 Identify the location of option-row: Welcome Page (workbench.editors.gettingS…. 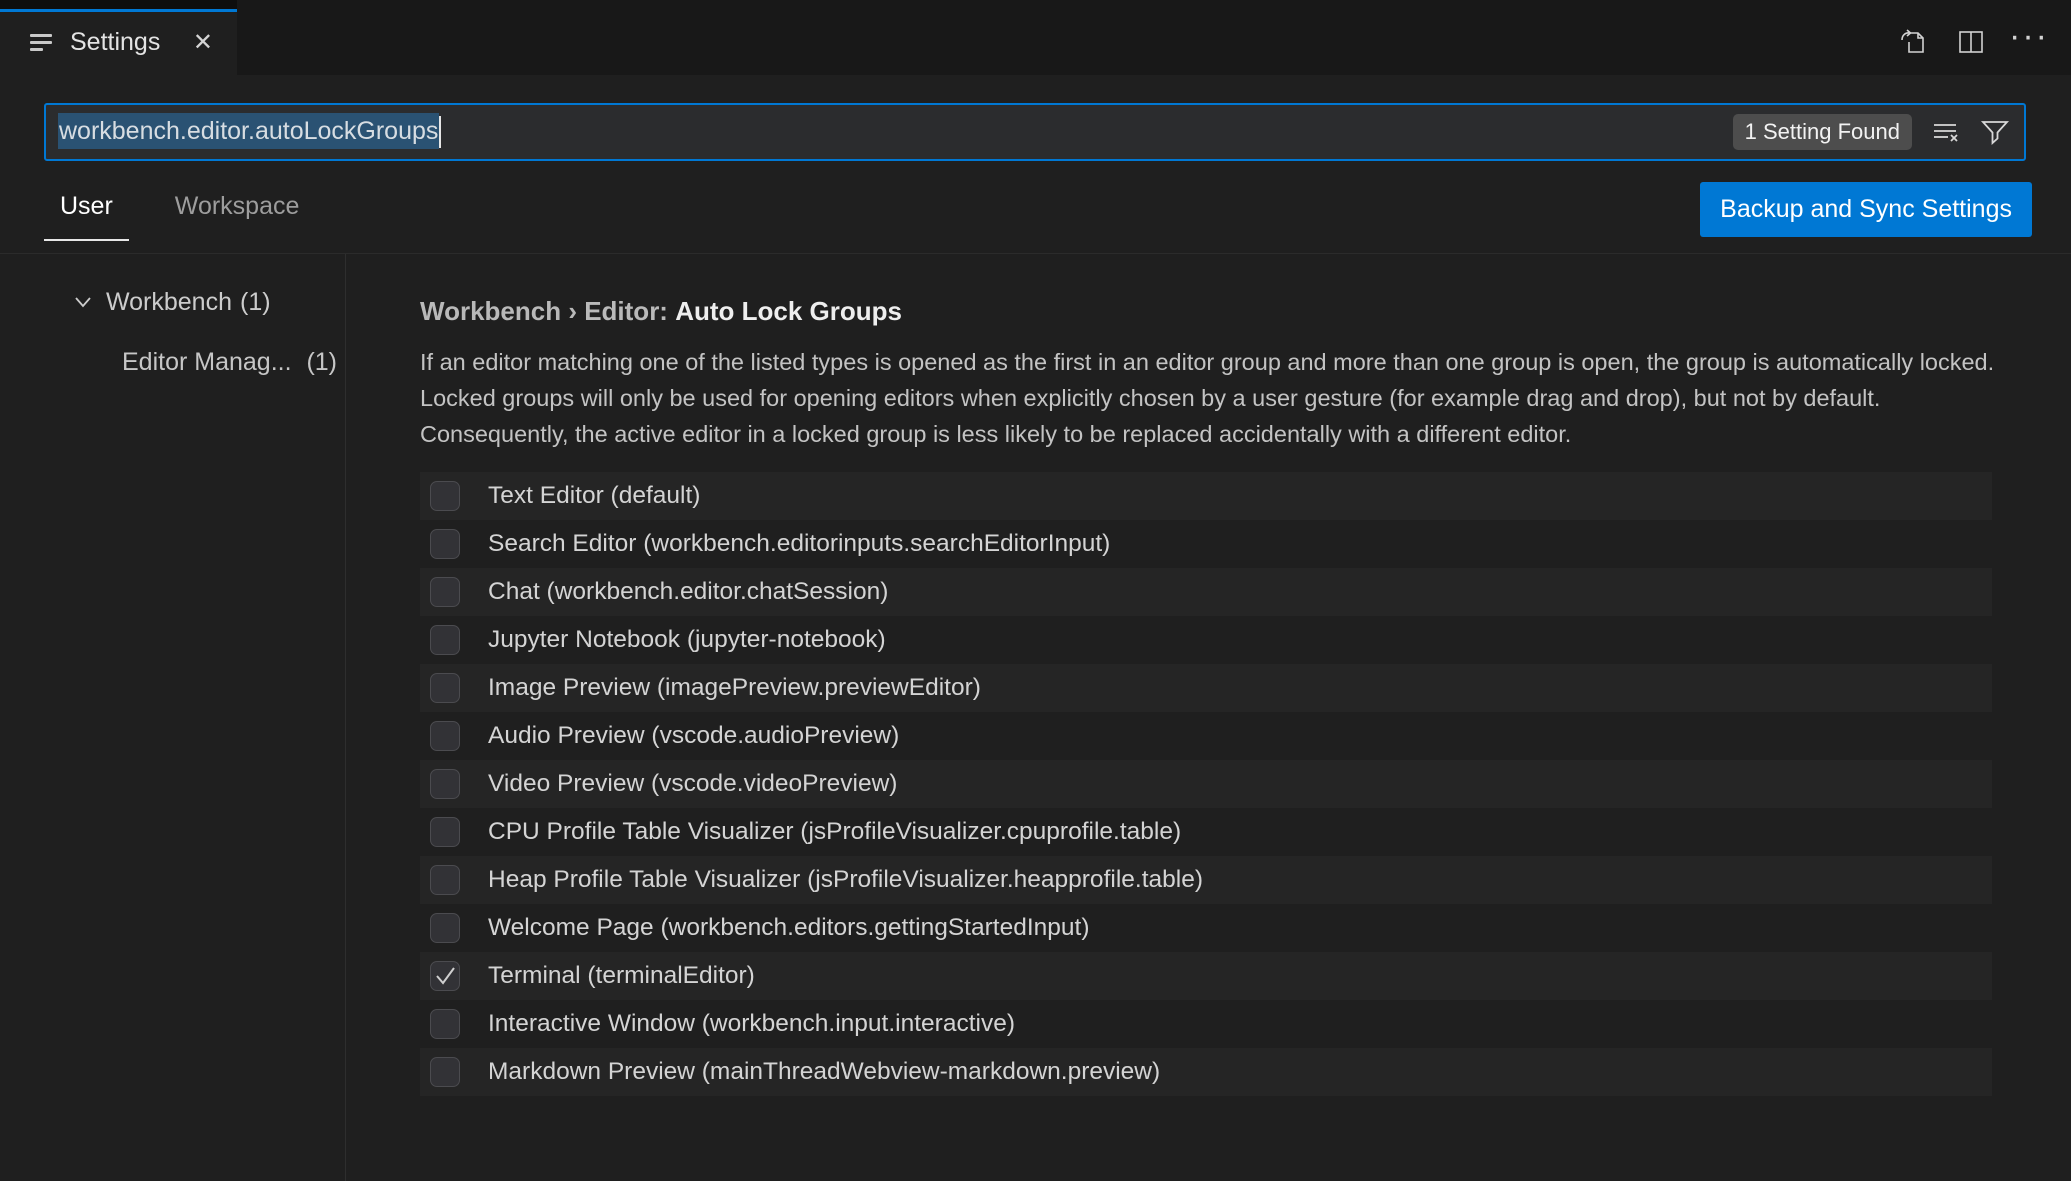
(1206, 928).